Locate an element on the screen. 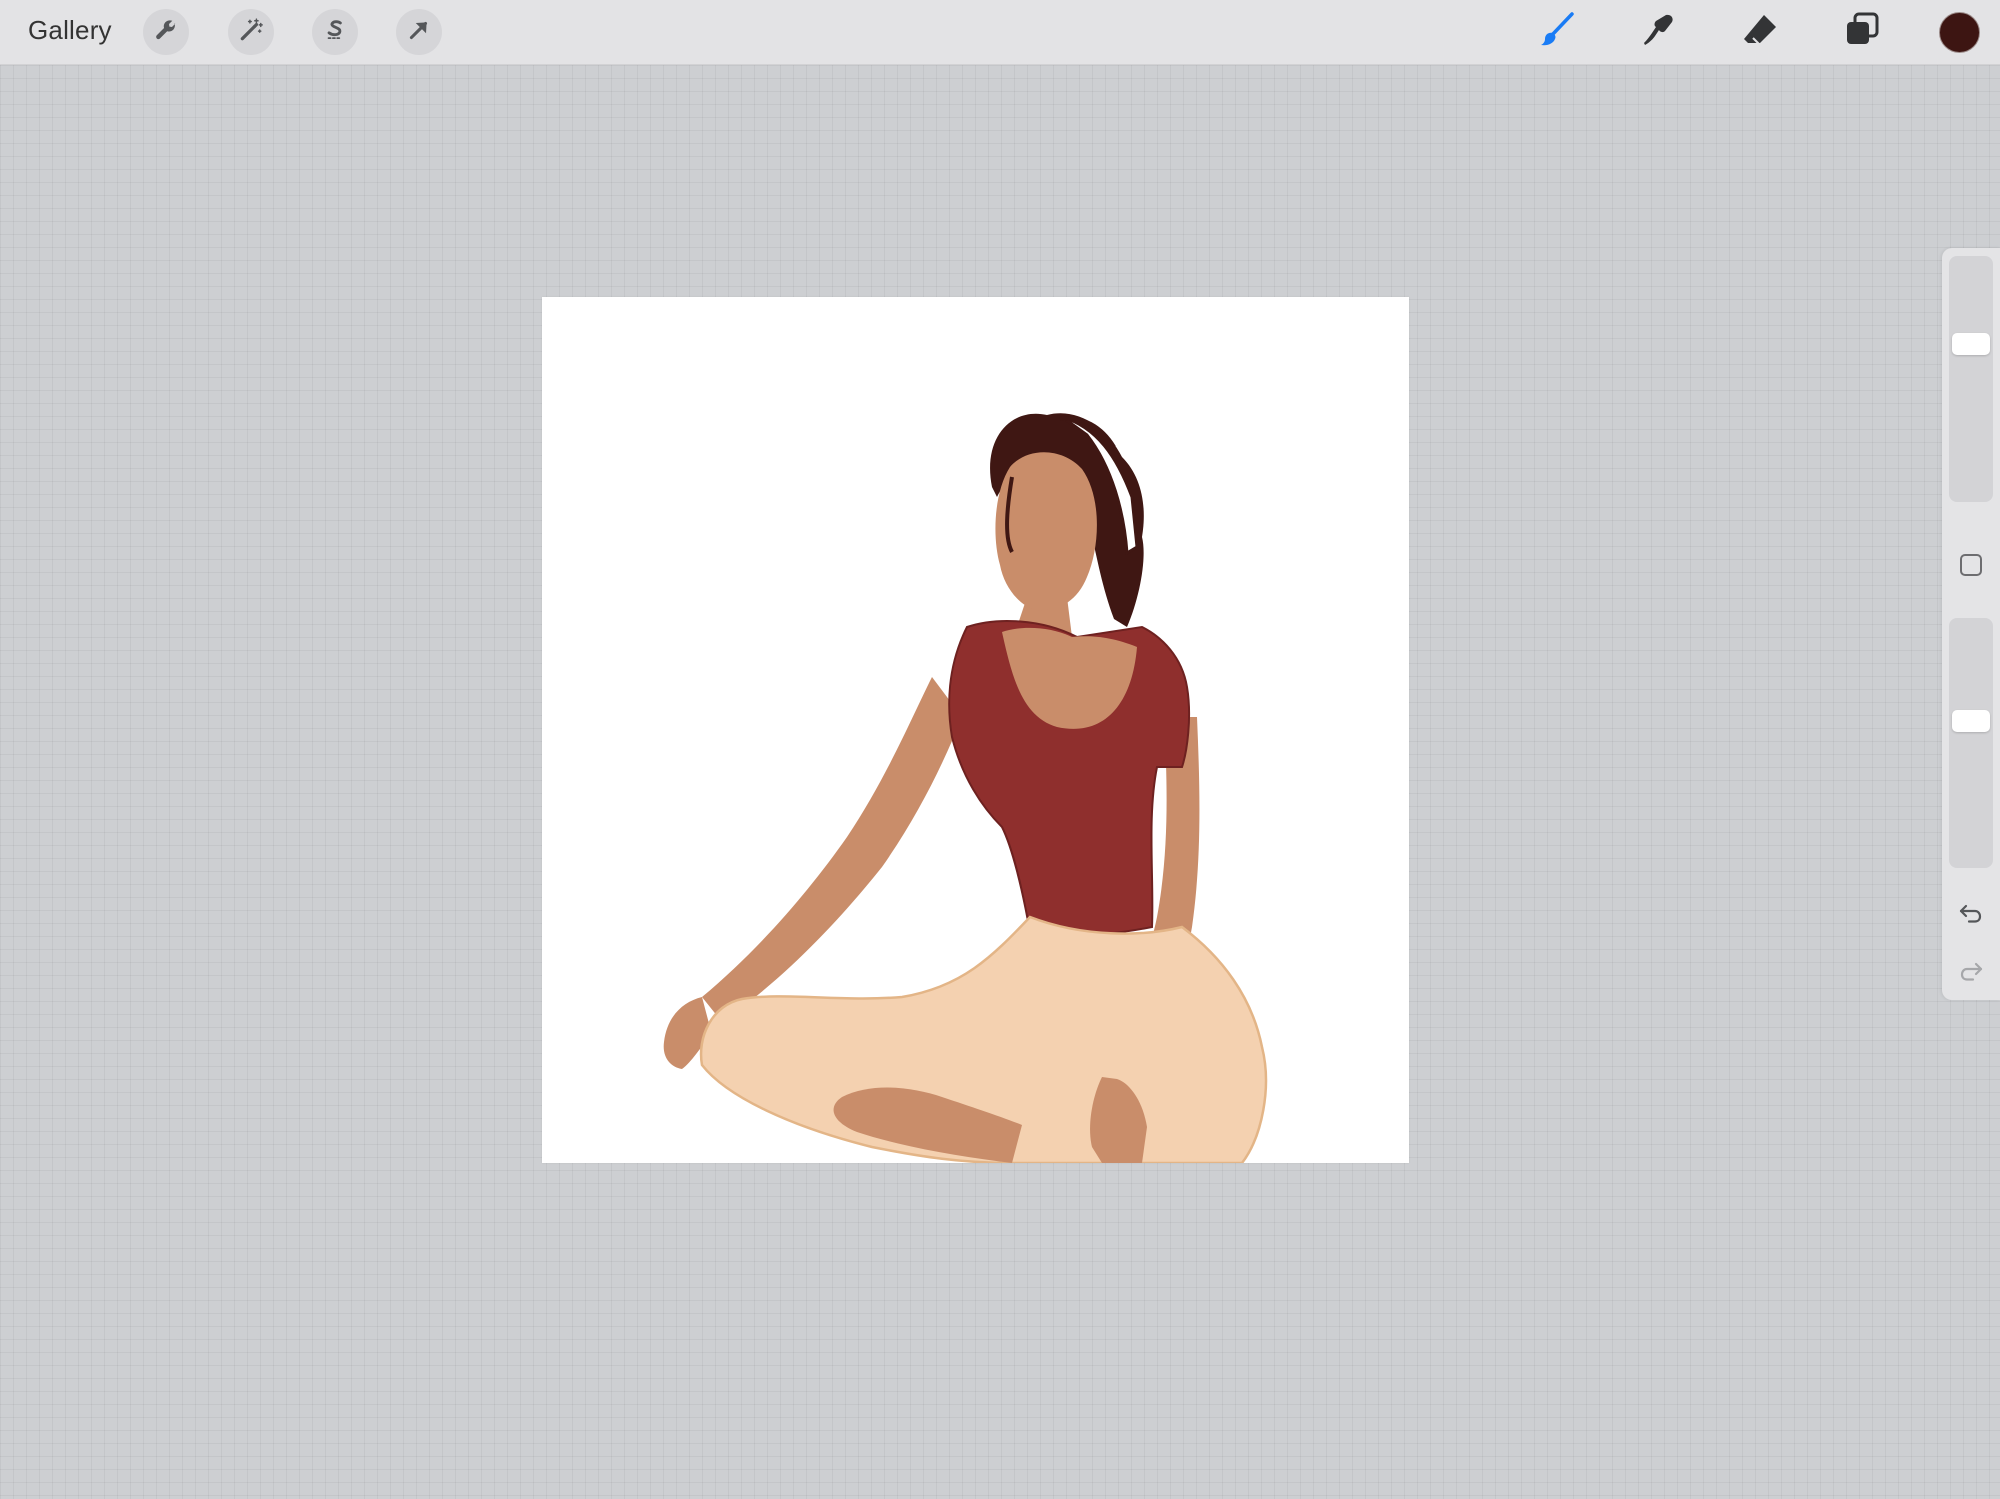  modify-square-icon is located at coordinates (1971, 565).